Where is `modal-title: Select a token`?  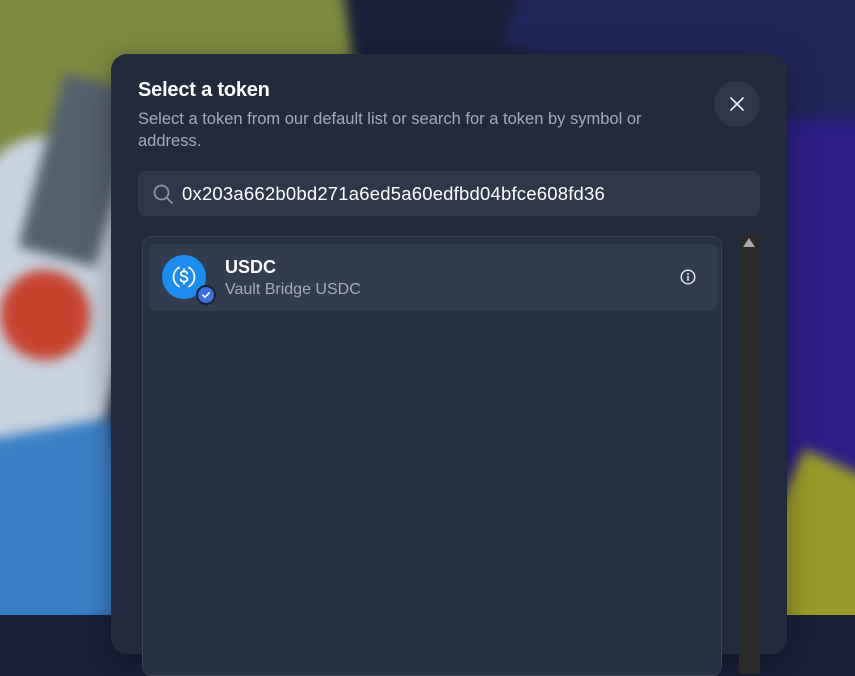 modal-title: Select a token is located at coordinates (204, 90).